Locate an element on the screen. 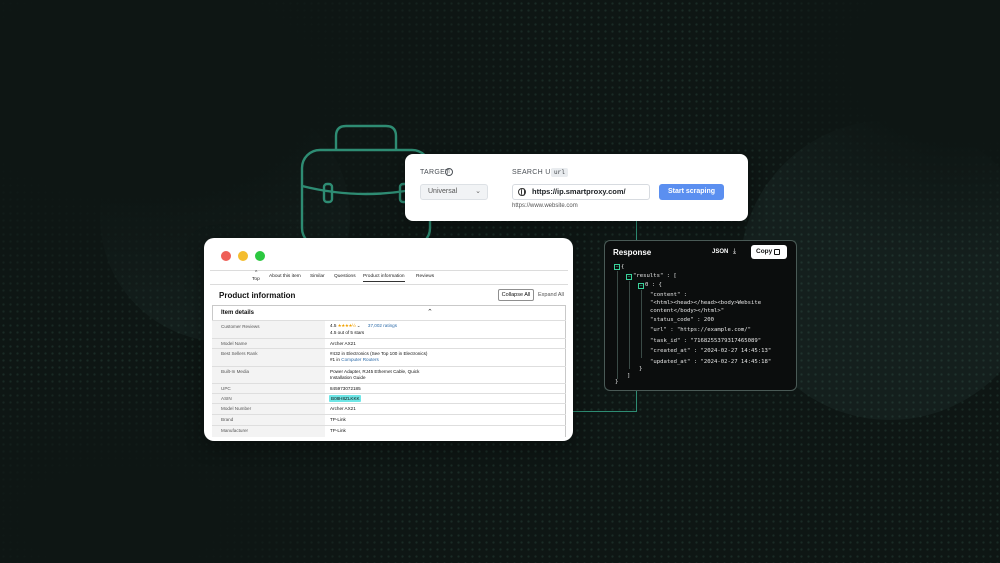 This screenshot has height=563, width=1000. tab-reviews: Reviews is located at coordinates (425, 276).